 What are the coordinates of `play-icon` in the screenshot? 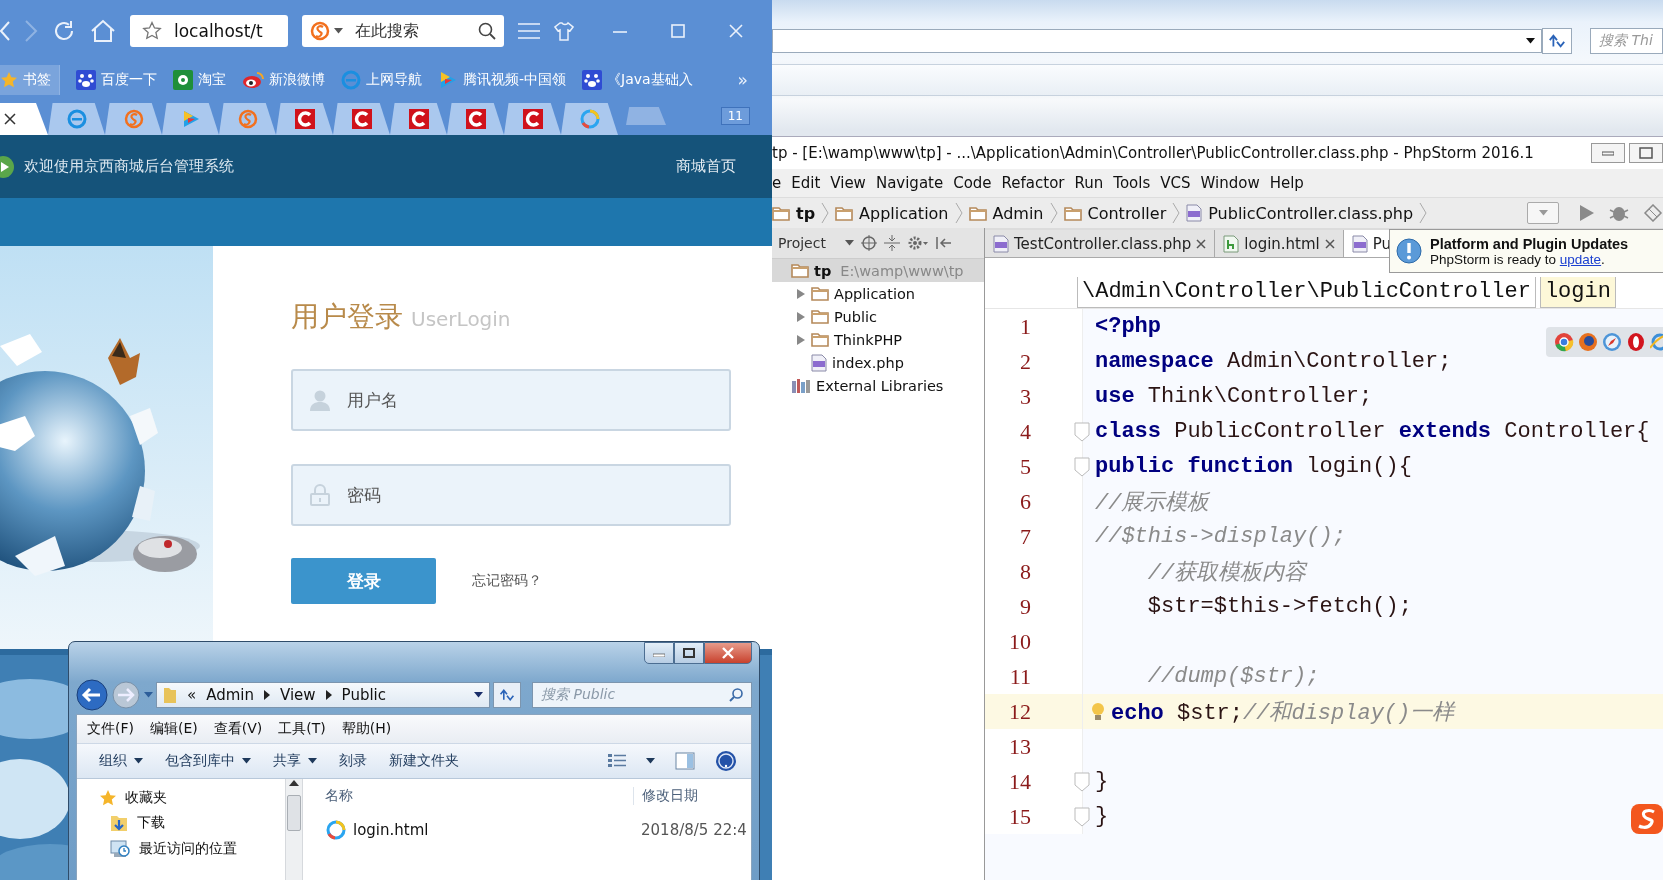 It's located at (448, 79).